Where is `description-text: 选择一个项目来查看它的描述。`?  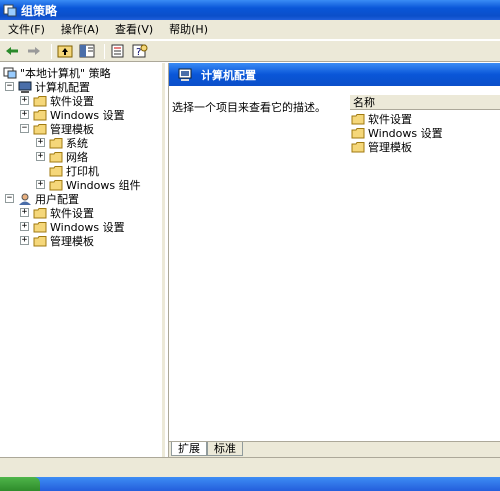
description-text: 选择一个项目来查看它的描述。 is located at coordinates (249, 107).